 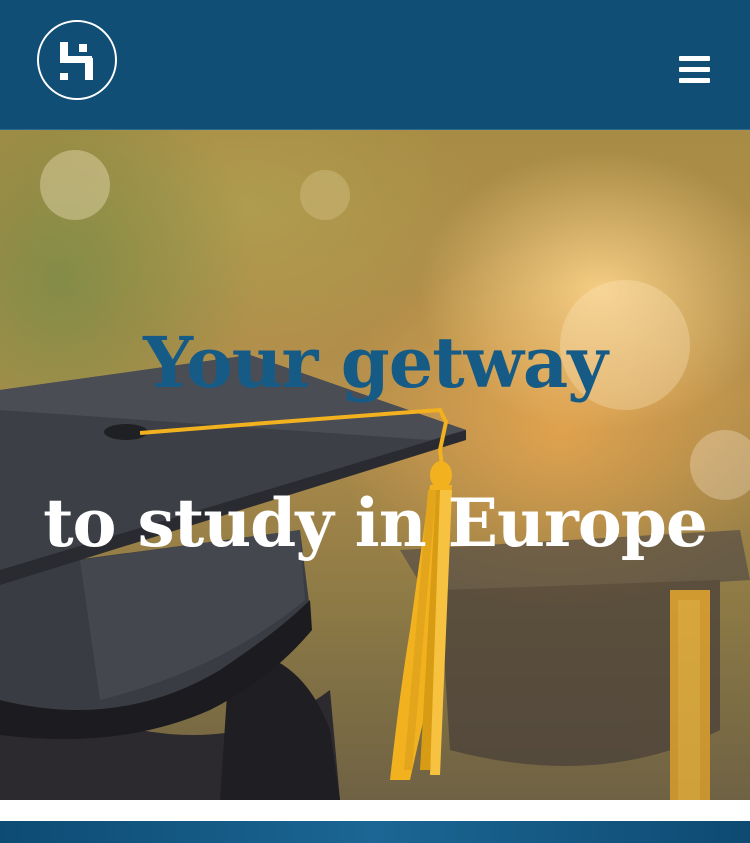 I want to click on hamburger-menu-button, so click(x=694, y=70).